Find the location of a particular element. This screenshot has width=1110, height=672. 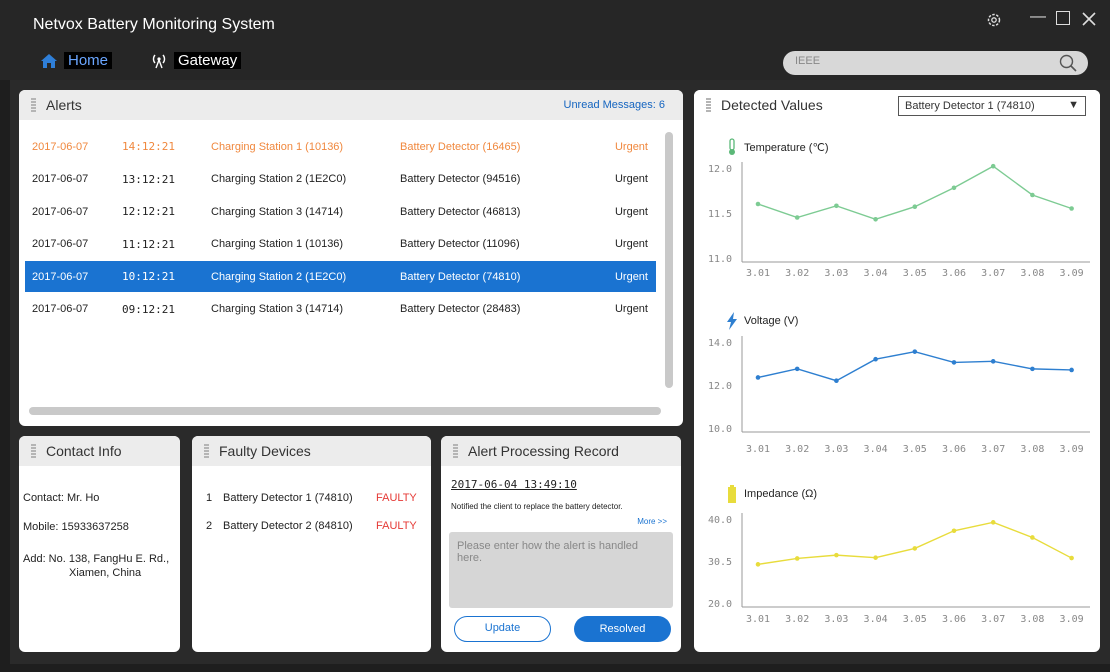

contact-address-line1: Add: No. 138, FangHu E. Rd., is located at coordinates (96, 559).